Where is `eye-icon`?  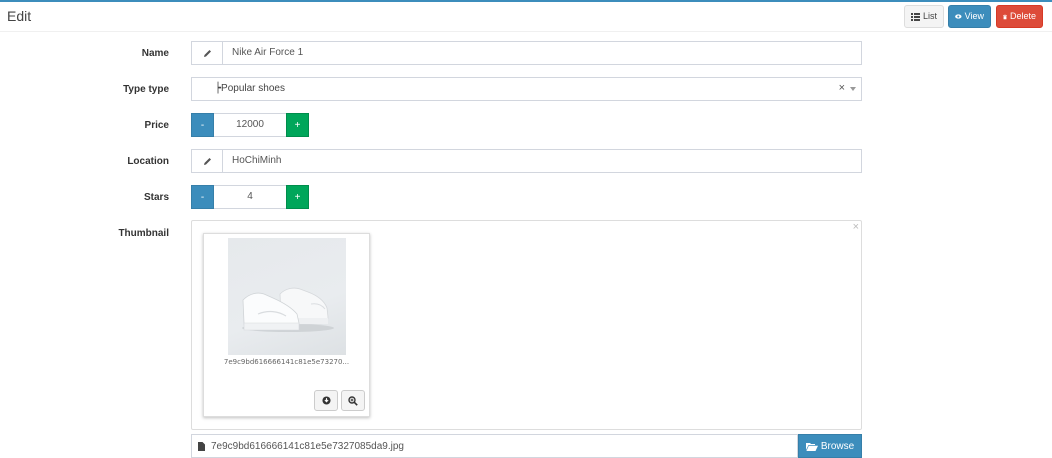 eye-icon is located at coordinates (958, 16).